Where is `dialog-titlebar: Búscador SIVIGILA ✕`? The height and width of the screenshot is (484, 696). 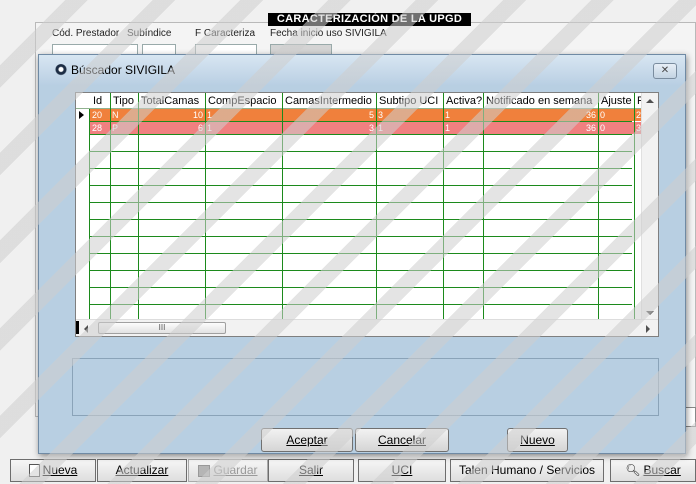 dialog-titlebar: Búscador SIVIGILA ✕ is located at coordinates (362, 70).